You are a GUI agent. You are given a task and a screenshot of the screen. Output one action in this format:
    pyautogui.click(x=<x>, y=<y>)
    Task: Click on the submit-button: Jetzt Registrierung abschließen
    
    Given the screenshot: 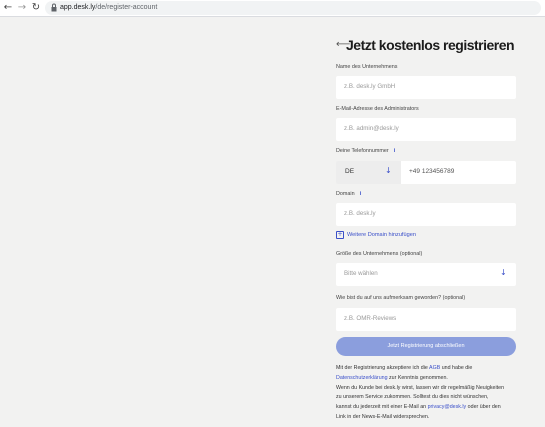 What is the action you would take?
    pyautogui.click(x=426, y=346)
    